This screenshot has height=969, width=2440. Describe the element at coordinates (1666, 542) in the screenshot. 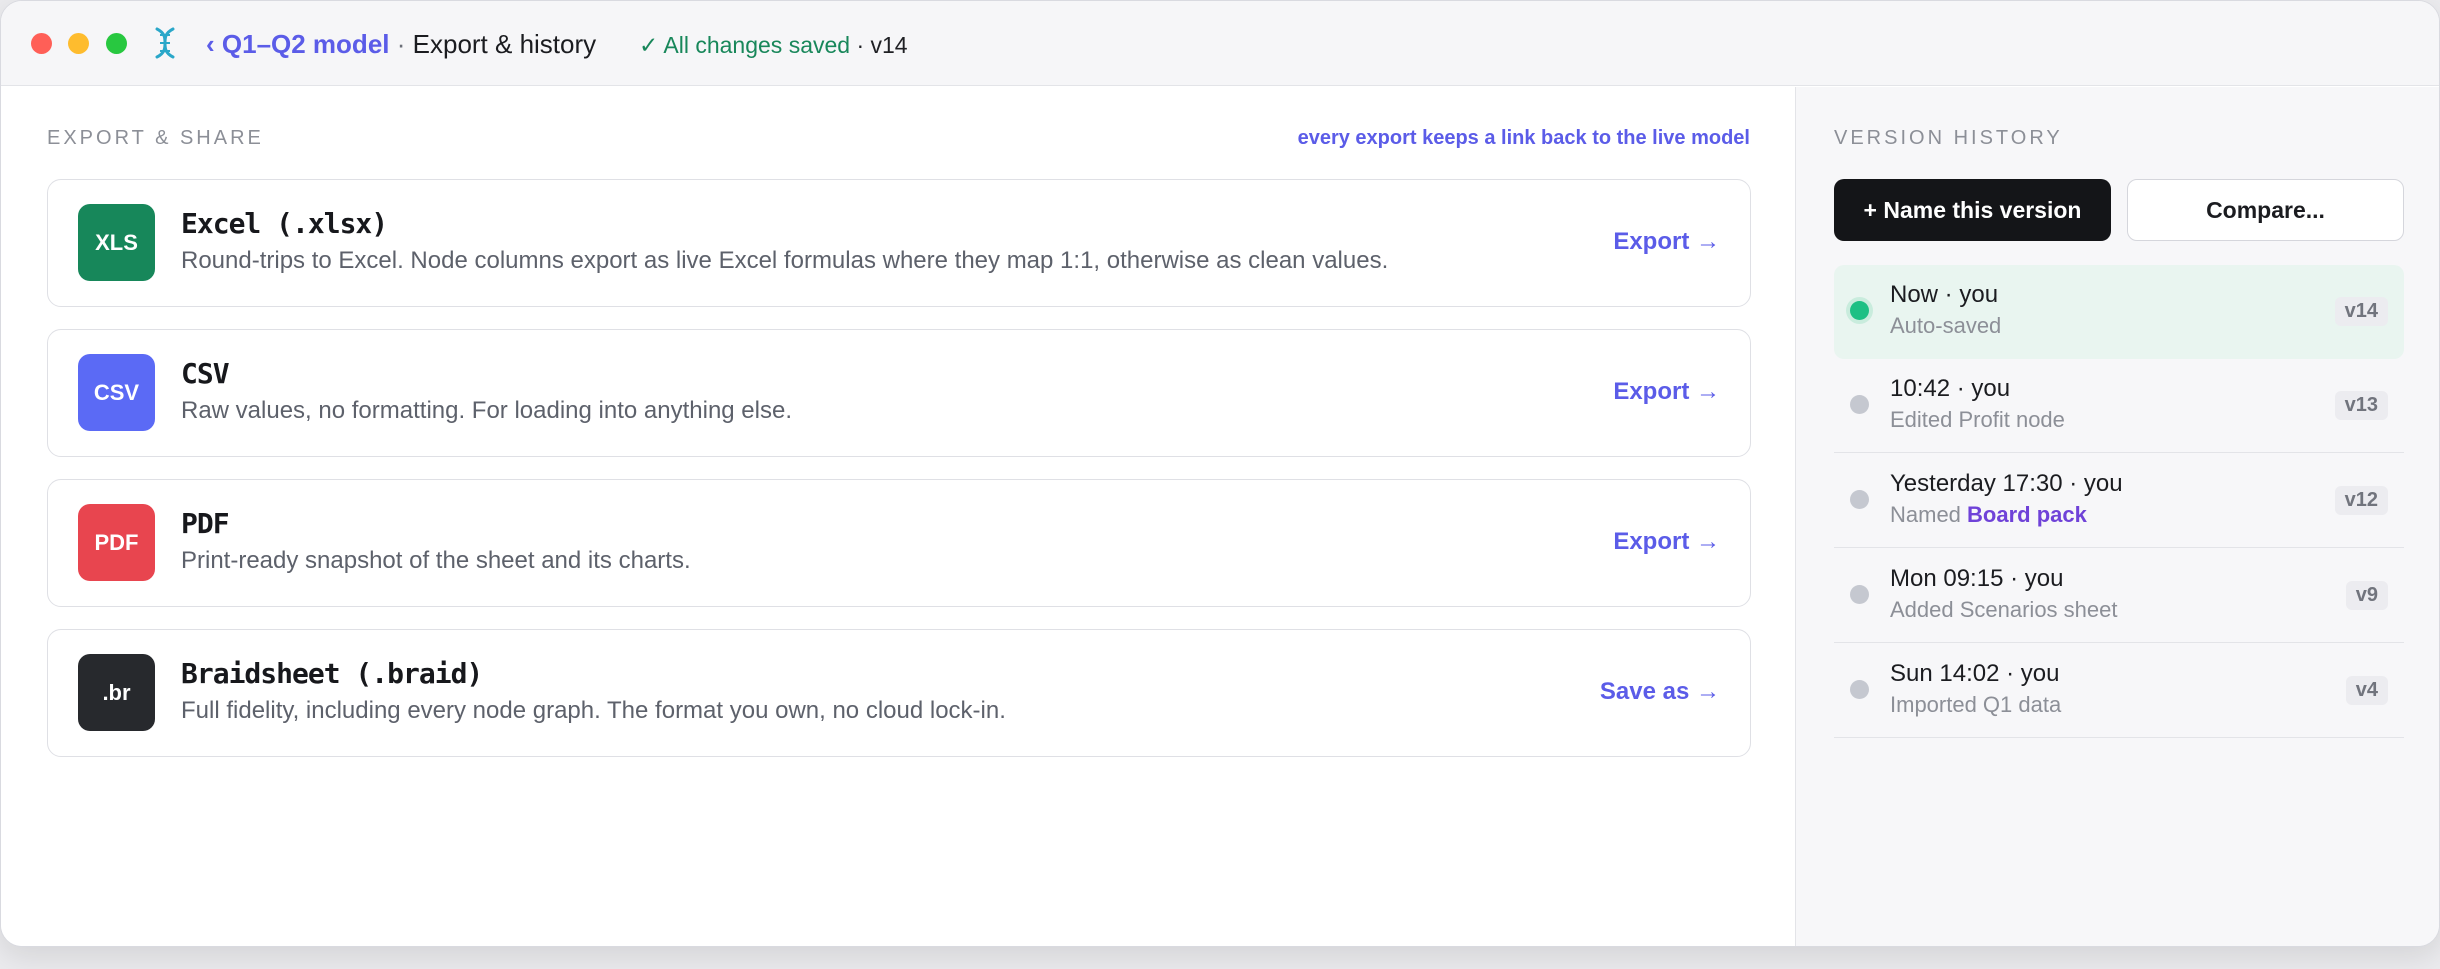

I see `export-pdf-button: Export →` at that location.